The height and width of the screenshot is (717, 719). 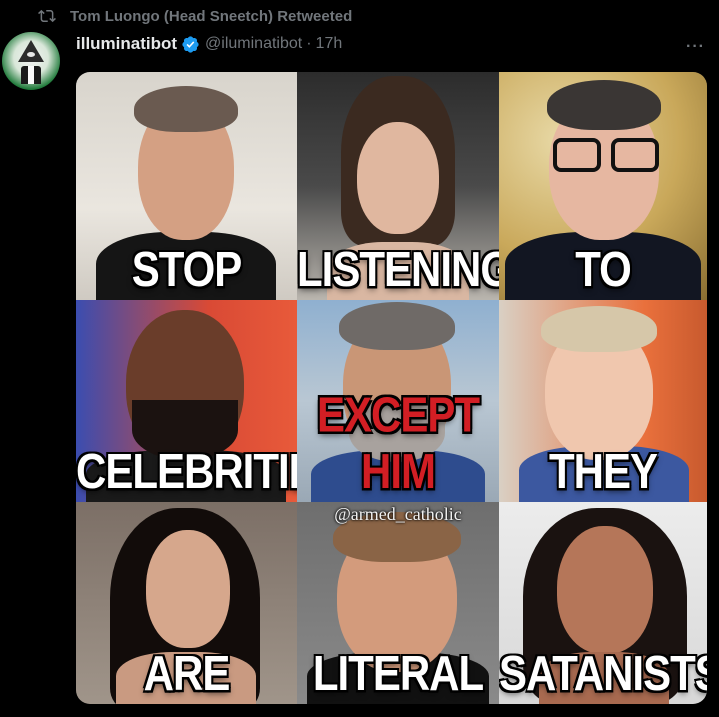 I want to click on tweet-header: illuminatibot @iluminatibot · 17h, so click(x=209, y=44).